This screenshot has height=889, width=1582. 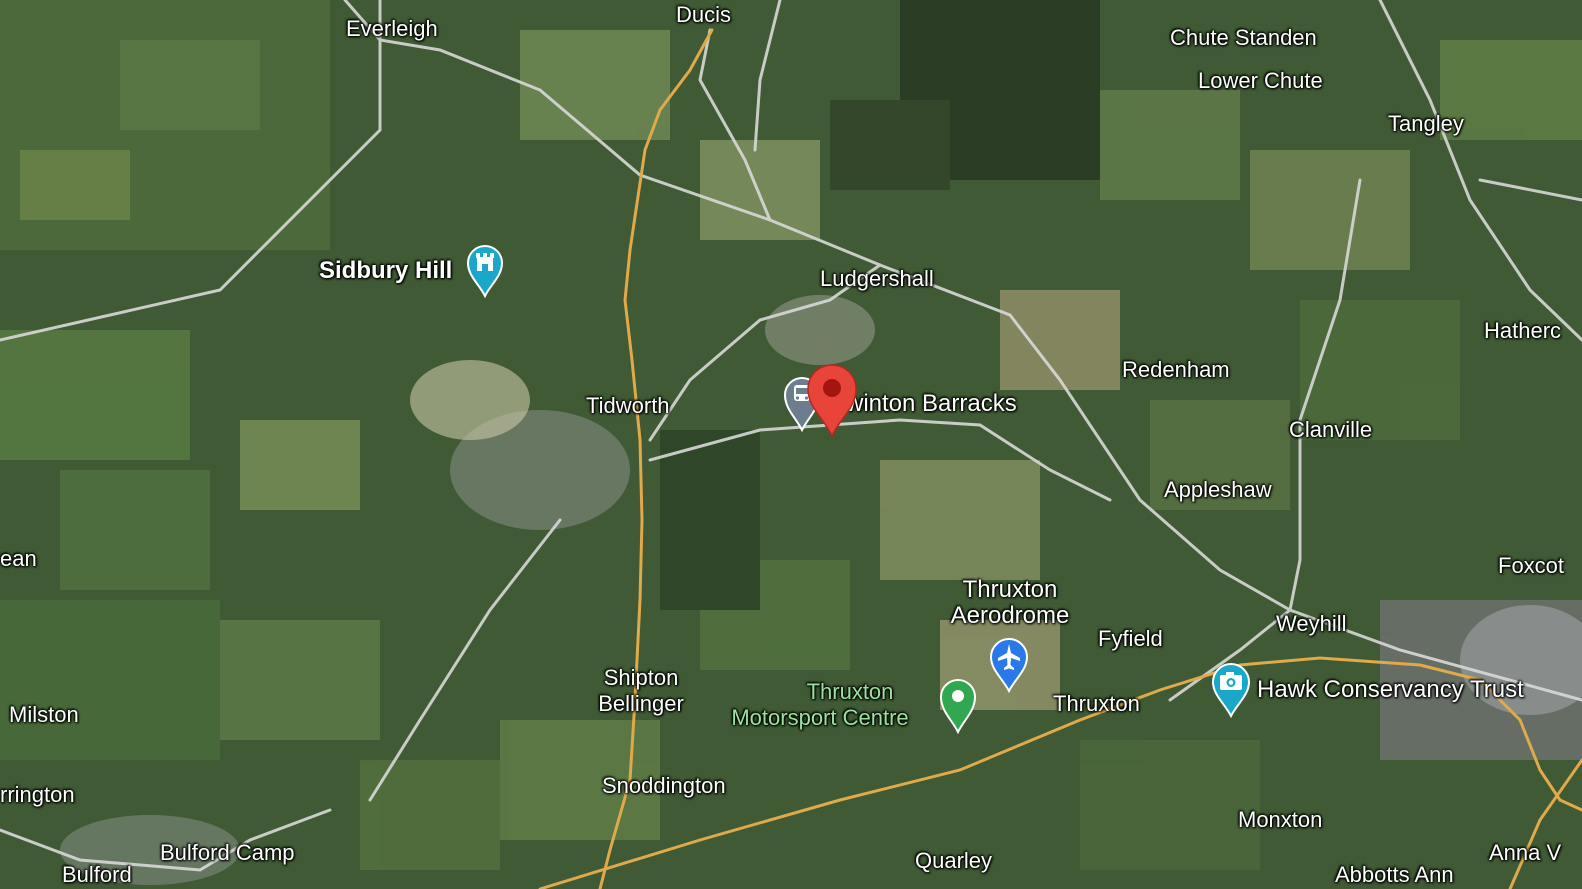 I want to click on place-label-redenham: Redenham, so click(x=1176, y=370).